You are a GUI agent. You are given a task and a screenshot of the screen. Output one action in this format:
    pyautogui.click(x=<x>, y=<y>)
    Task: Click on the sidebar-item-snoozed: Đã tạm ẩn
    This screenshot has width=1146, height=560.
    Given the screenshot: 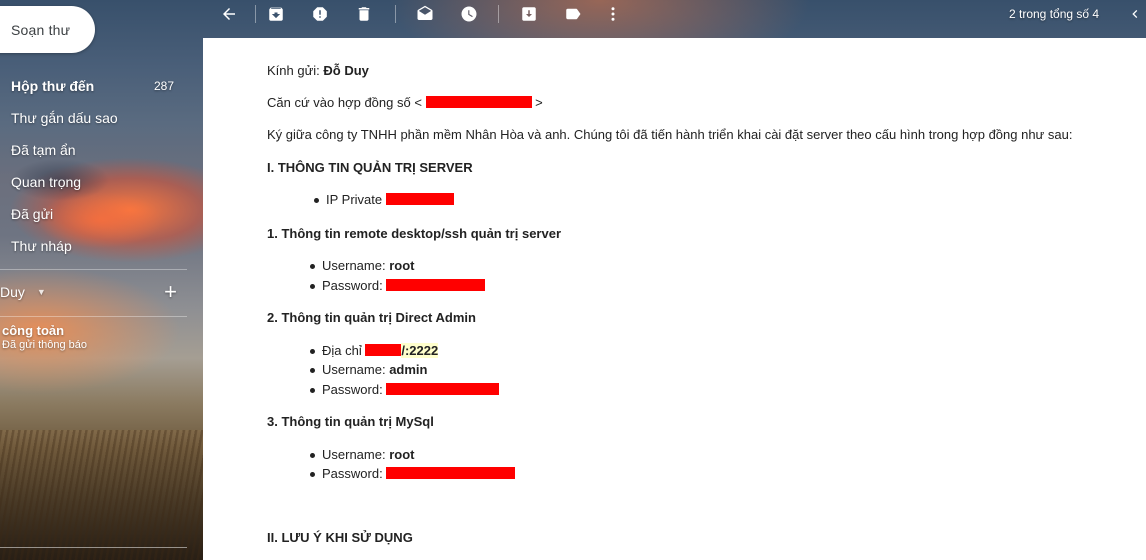 What is the action you would take?
    pyautogui.click(x=95, y=150)
    